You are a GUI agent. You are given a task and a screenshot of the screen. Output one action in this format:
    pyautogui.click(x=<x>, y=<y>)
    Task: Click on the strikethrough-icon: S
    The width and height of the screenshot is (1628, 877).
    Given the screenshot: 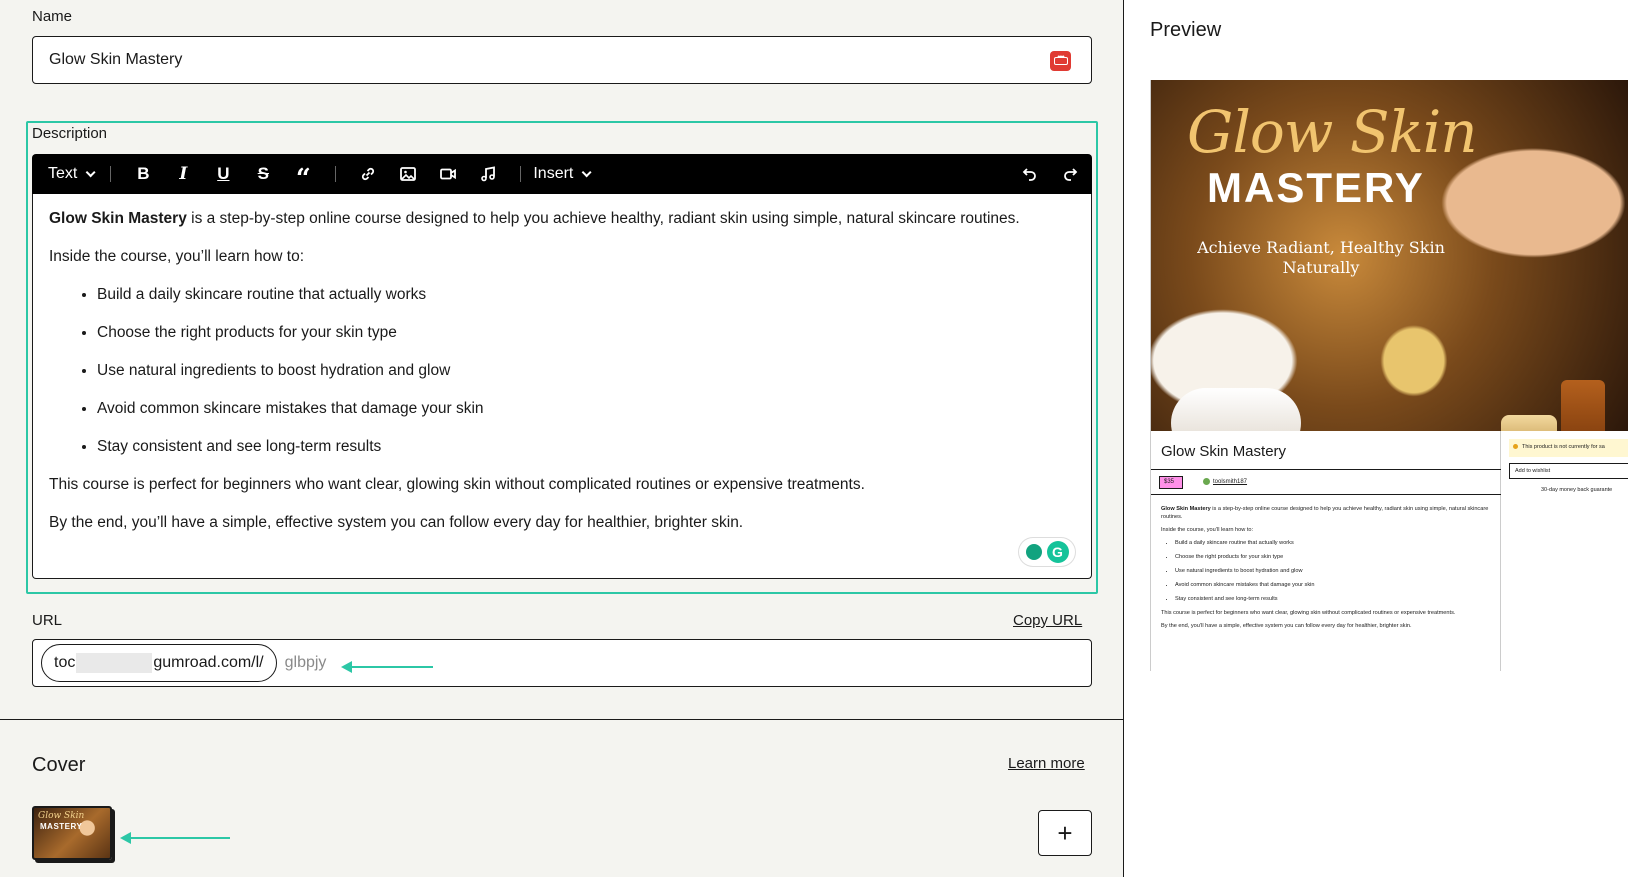 What is the action you would take?
    pyautogui.click(x=263, y=174)
    